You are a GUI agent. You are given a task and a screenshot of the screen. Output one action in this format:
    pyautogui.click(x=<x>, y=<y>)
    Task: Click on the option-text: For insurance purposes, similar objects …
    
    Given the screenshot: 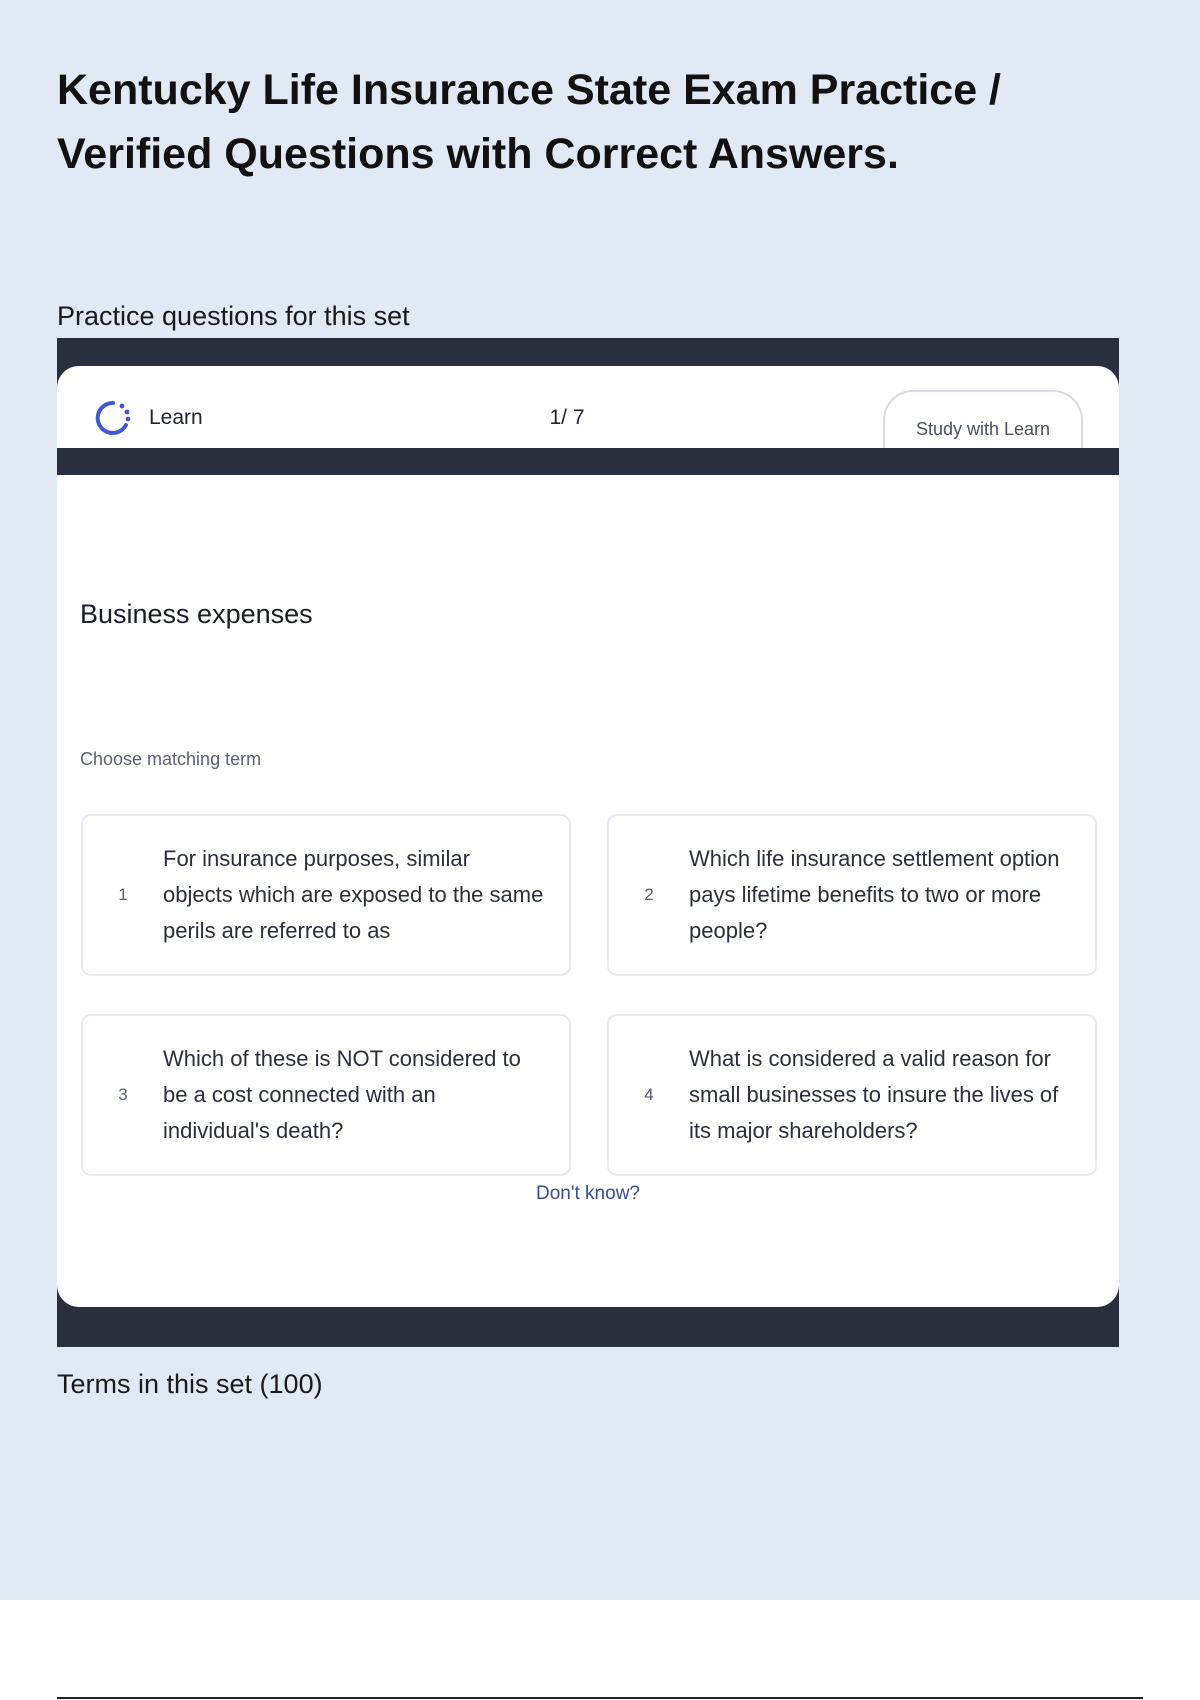 What is the action you would take?
    pyautogui.click(x=353, y=894)
    